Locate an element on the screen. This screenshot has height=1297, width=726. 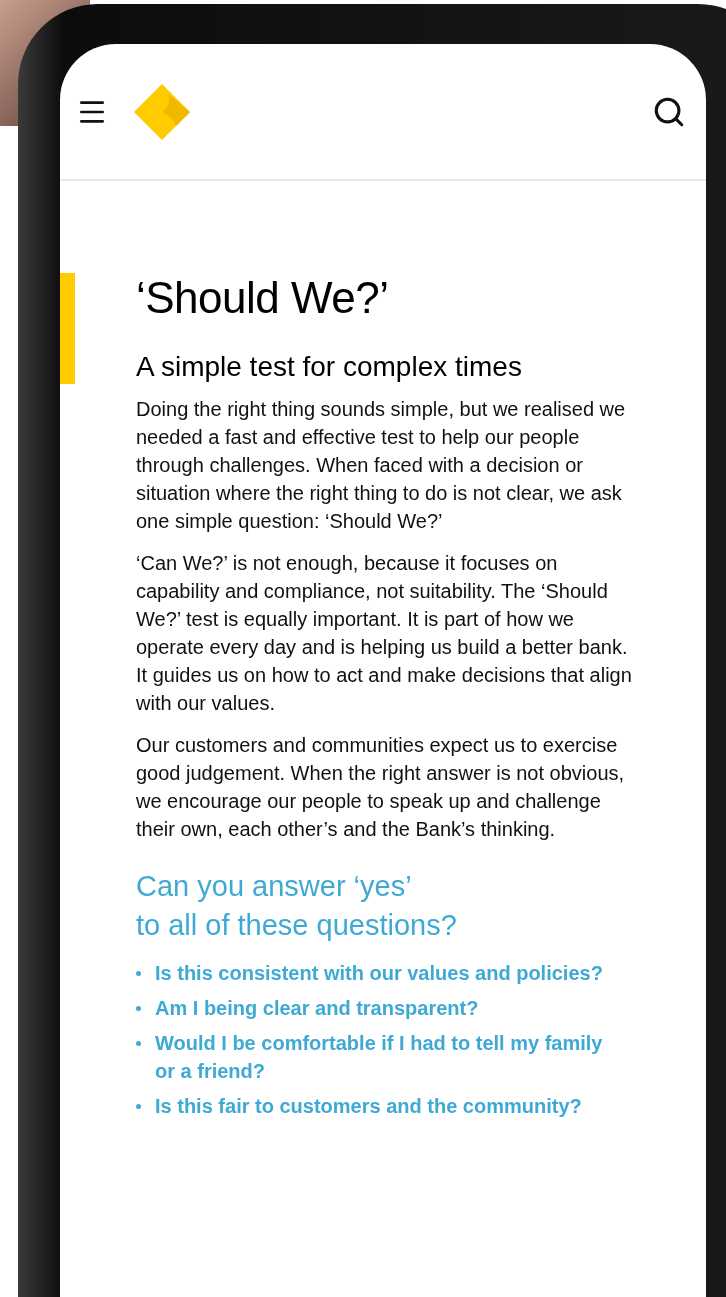
paragraph: Doing the right thing sounds simple, but we realised we needed a fast and effective test to help our people through challenges. When faced with a decision or situation where the right thing to do is not clear, we ask one simple question: ‘Should We?’ is located at coordinates (381, 465).